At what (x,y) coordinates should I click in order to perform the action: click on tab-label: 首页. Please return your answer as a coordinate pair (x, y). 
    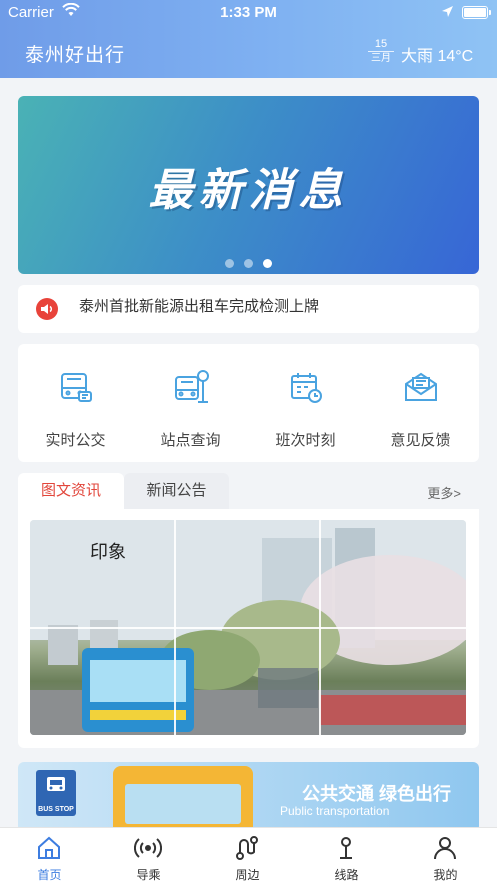
    Looking at the image, I should click on (49, 875).